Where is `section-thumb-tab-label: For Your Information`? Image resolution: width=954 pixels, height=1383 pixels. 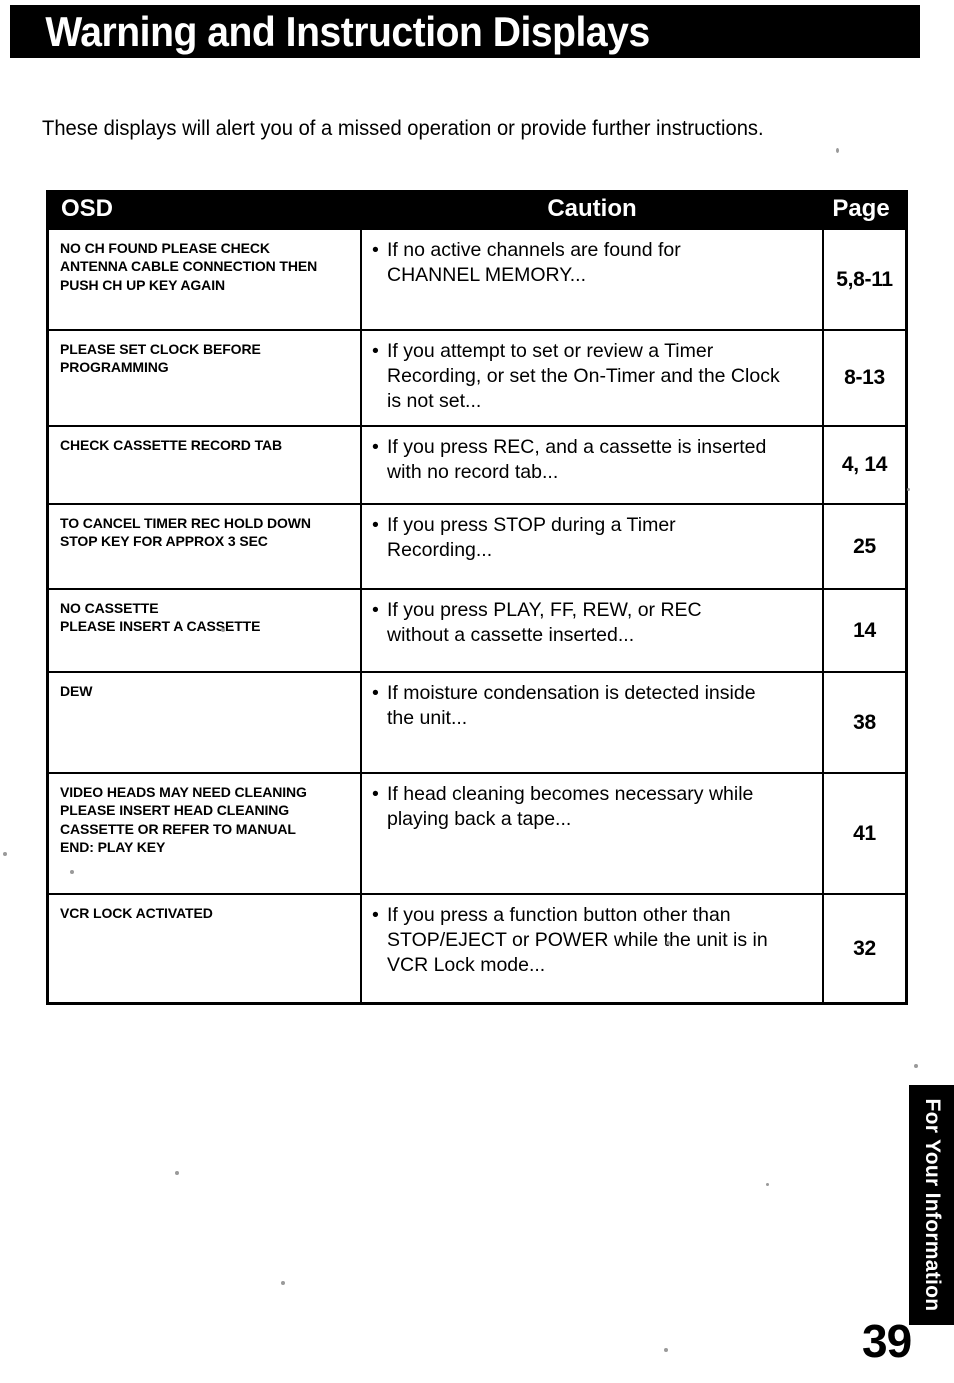
section-thumb-tab-label: For Your Information is located at coordinates (932, 1205).